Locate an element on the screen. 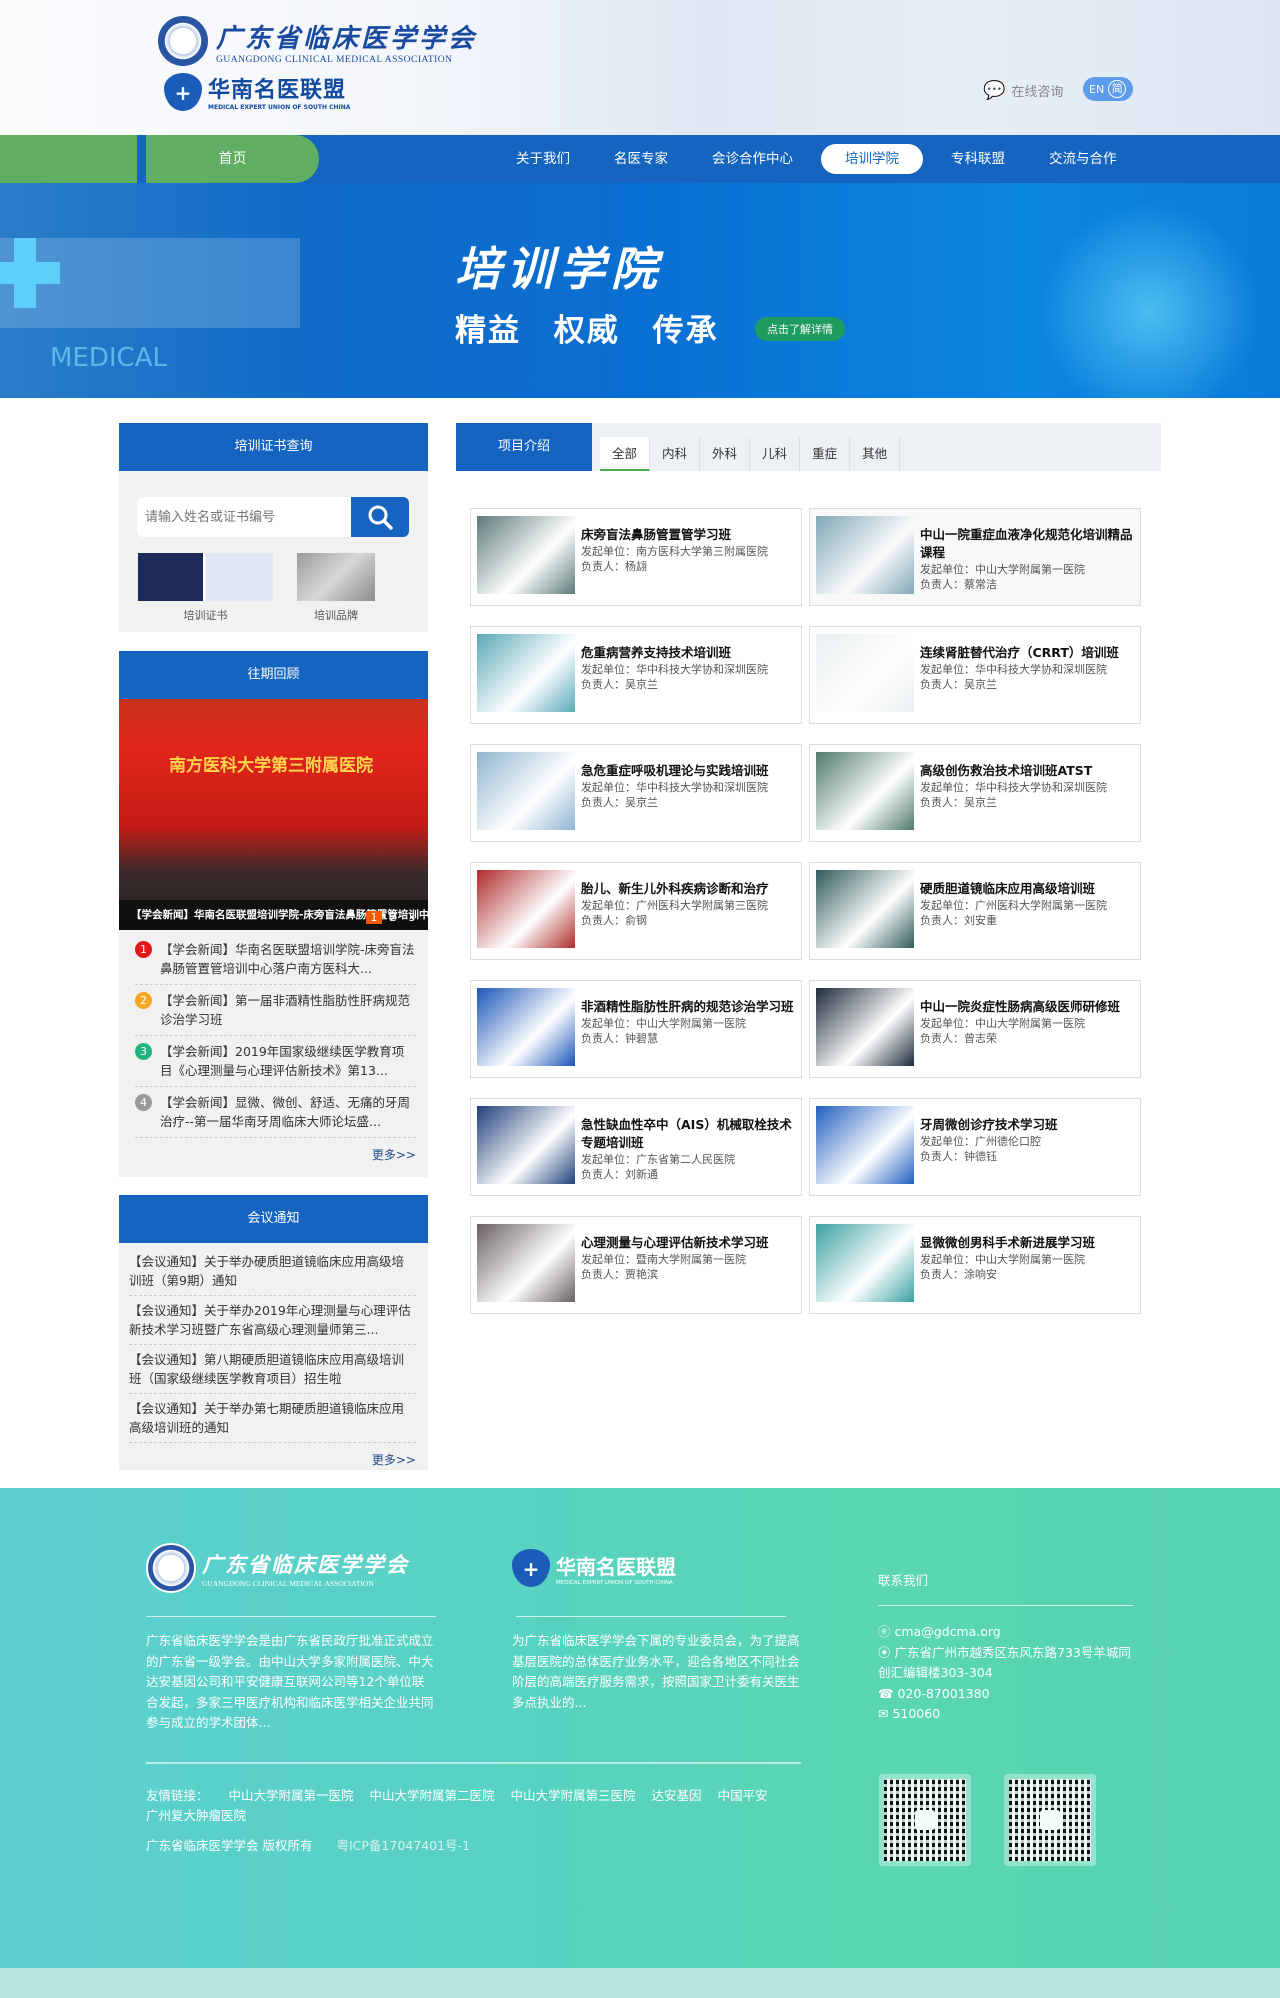 The image size is (1280, 1998). nav-home: 首页 is located at coordinates (232, 159).